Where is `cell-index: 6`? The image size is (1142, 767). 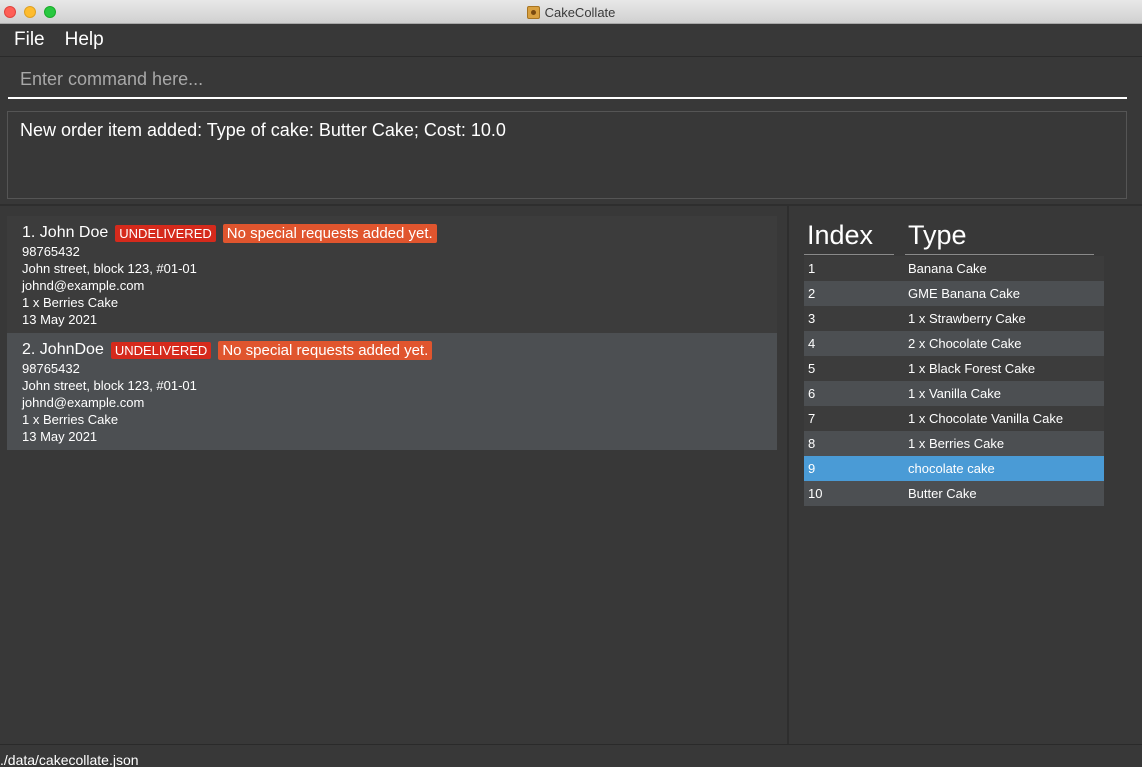
cell-index: 6 is located at coordinates (812, 393).